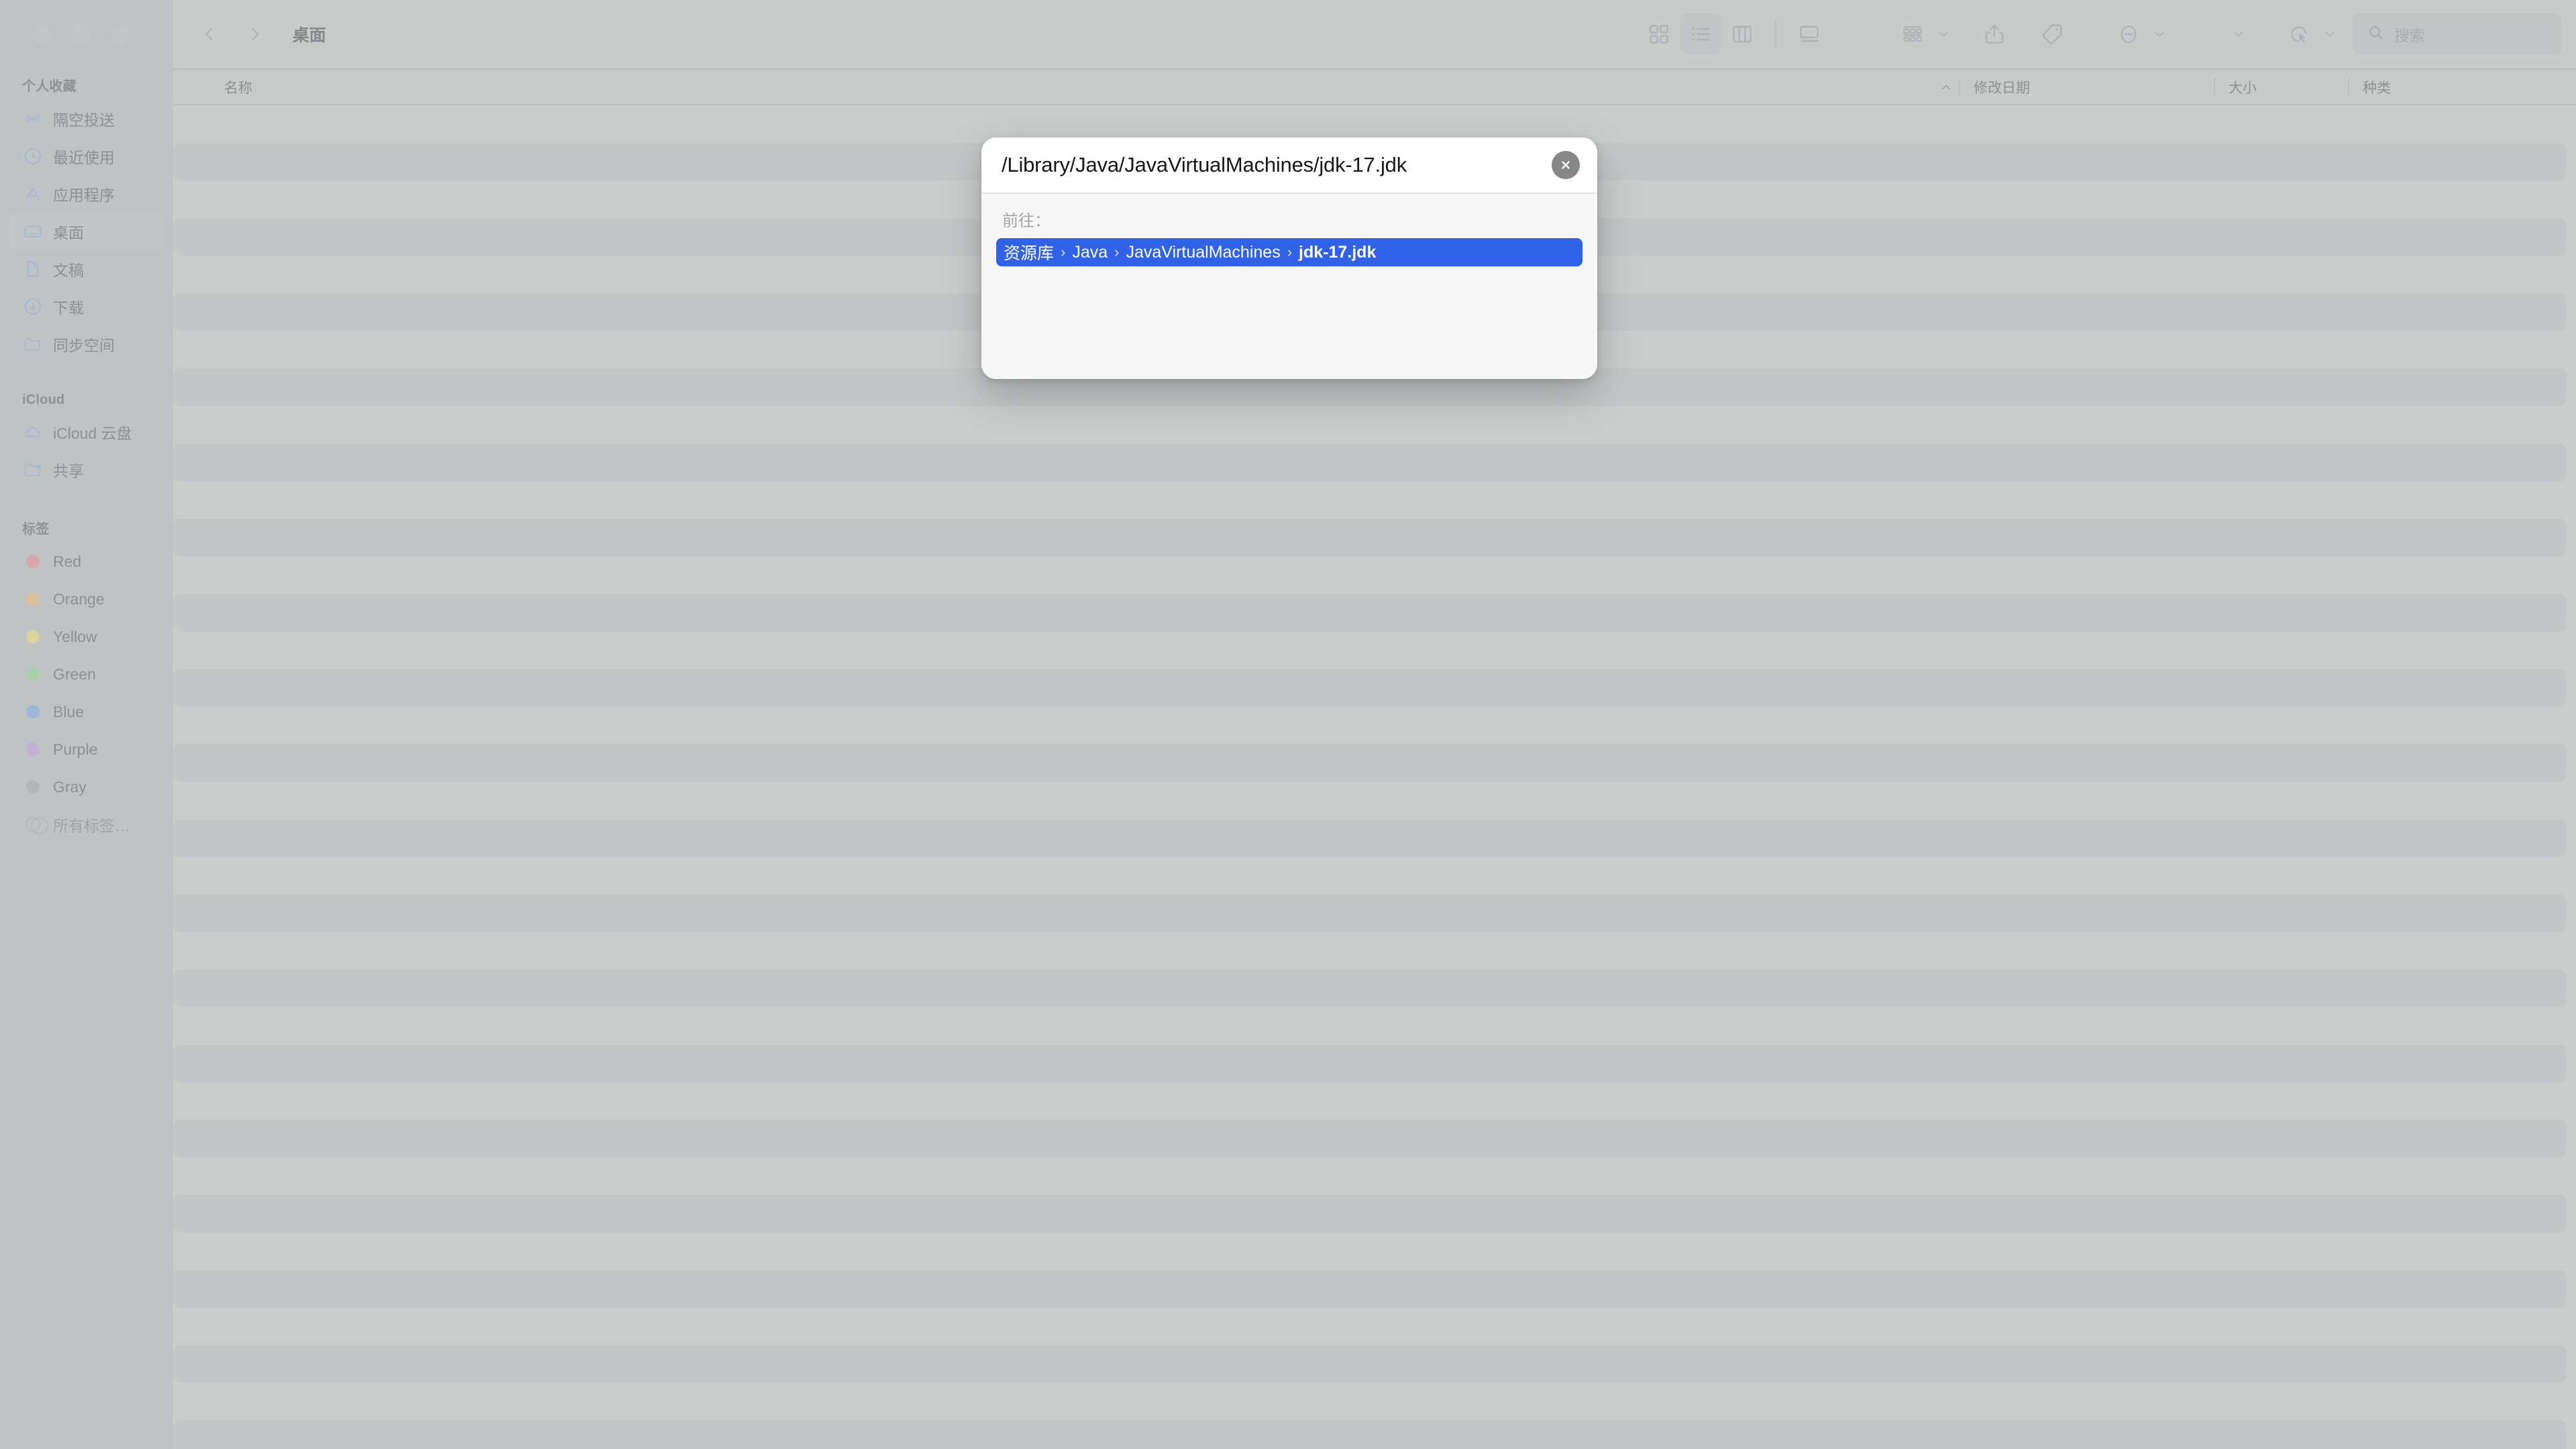 Image resolution: width=2576 pixels, height=1449 pixels. Describe the element at coordinates (1659, 34) in the screenshot. I see `icon-view-button` at that location.